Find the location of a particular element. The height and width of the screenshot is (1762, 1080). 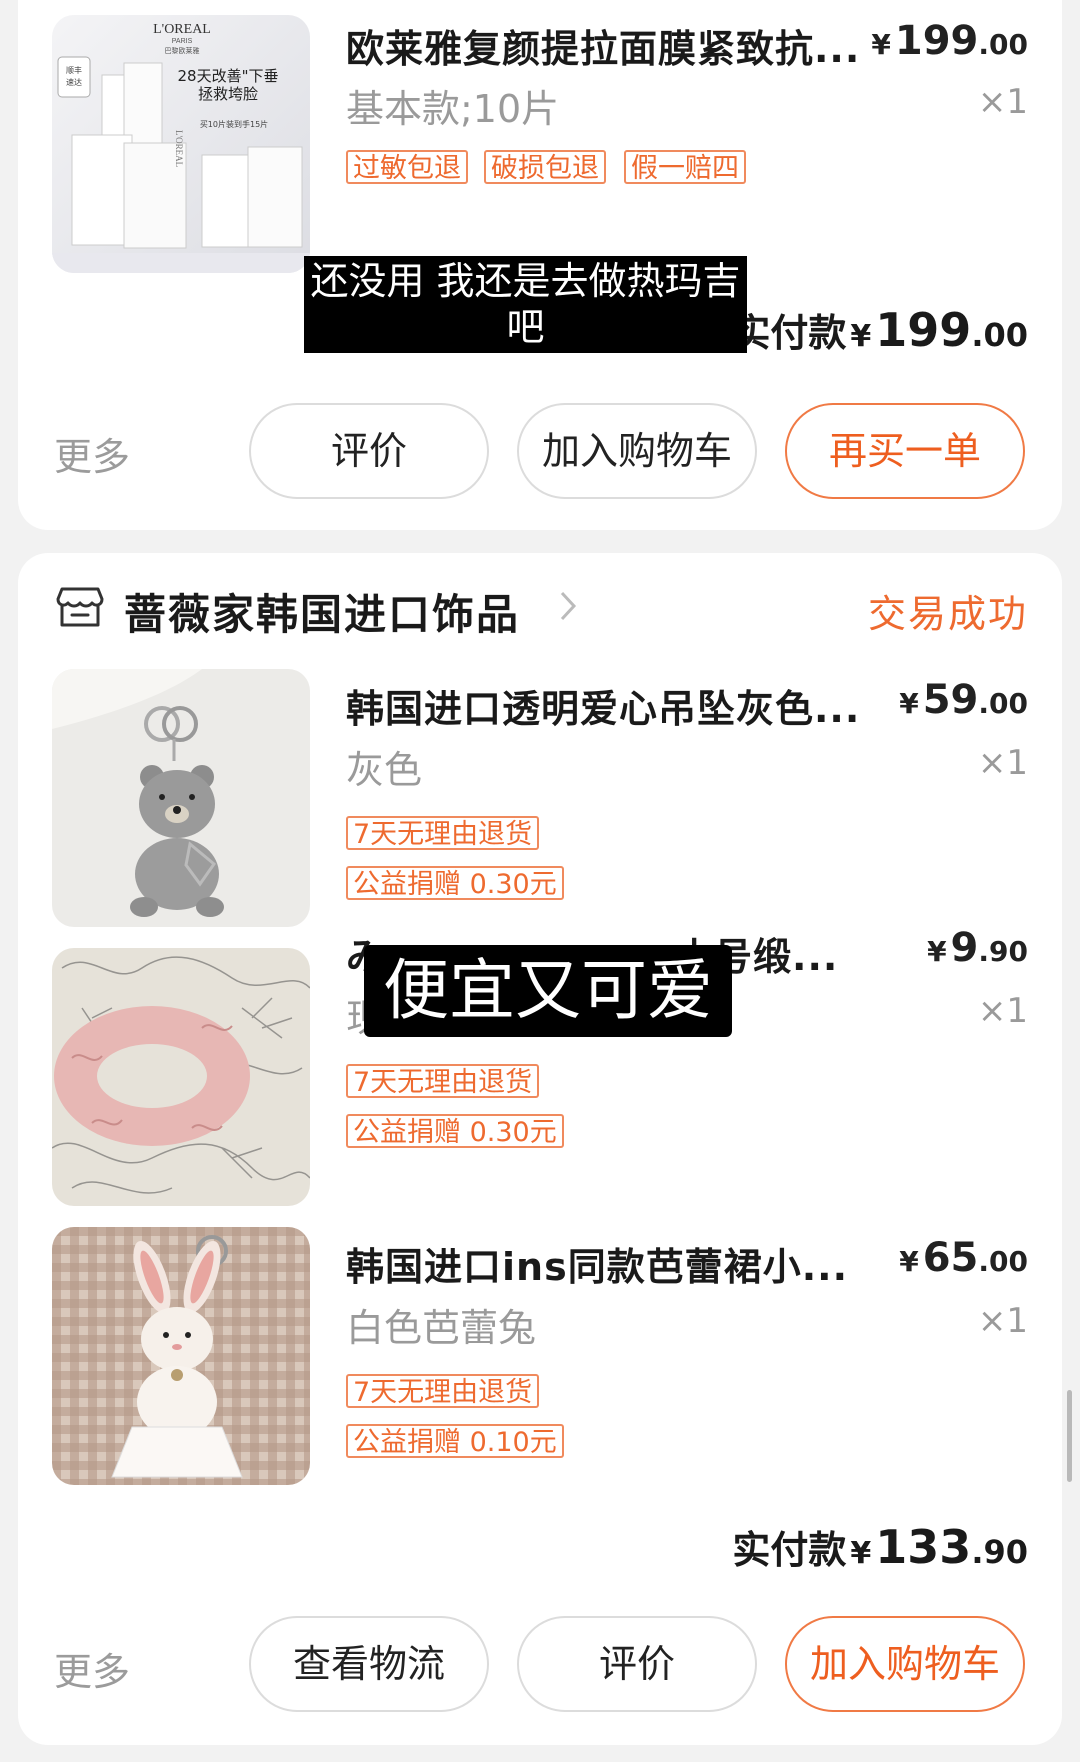

store-icon is located at coordinates (80, 607).